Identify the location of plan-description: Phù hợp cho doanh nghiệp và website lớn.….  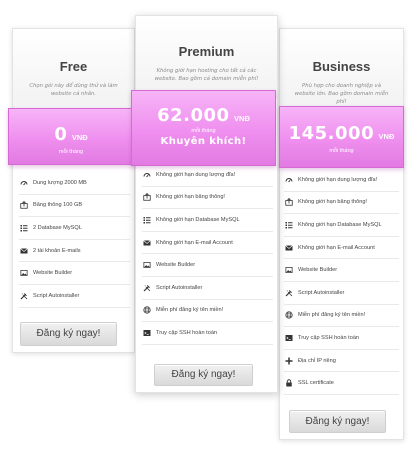
(341, 94).